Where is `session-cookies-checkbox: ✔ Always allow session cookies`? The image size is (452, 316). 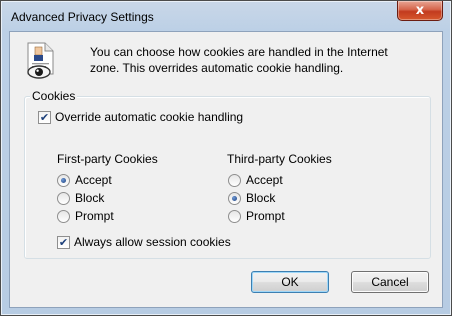 session-cookies-checkbox: ✔ Always allow session cookies is located at coordinates (144, 242).